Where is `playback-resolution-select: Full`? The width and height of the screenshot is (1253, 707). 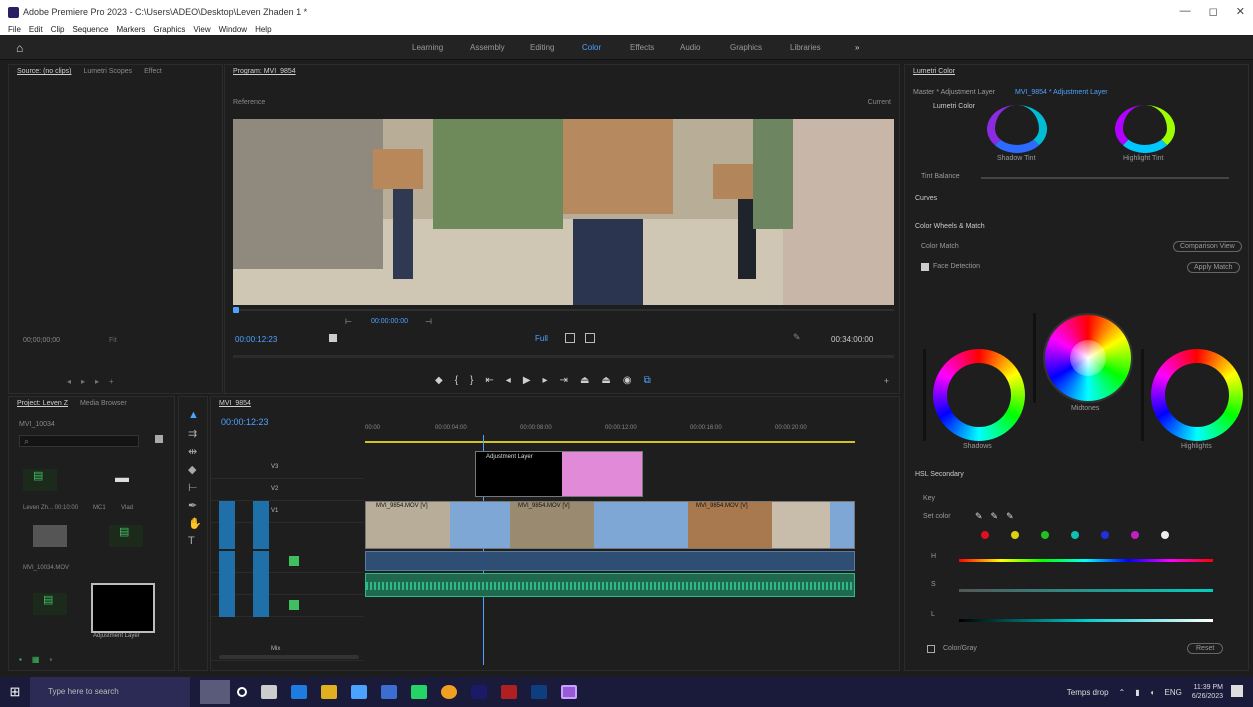 playback-resolution-select: Full is located at coordinates (541, 338).